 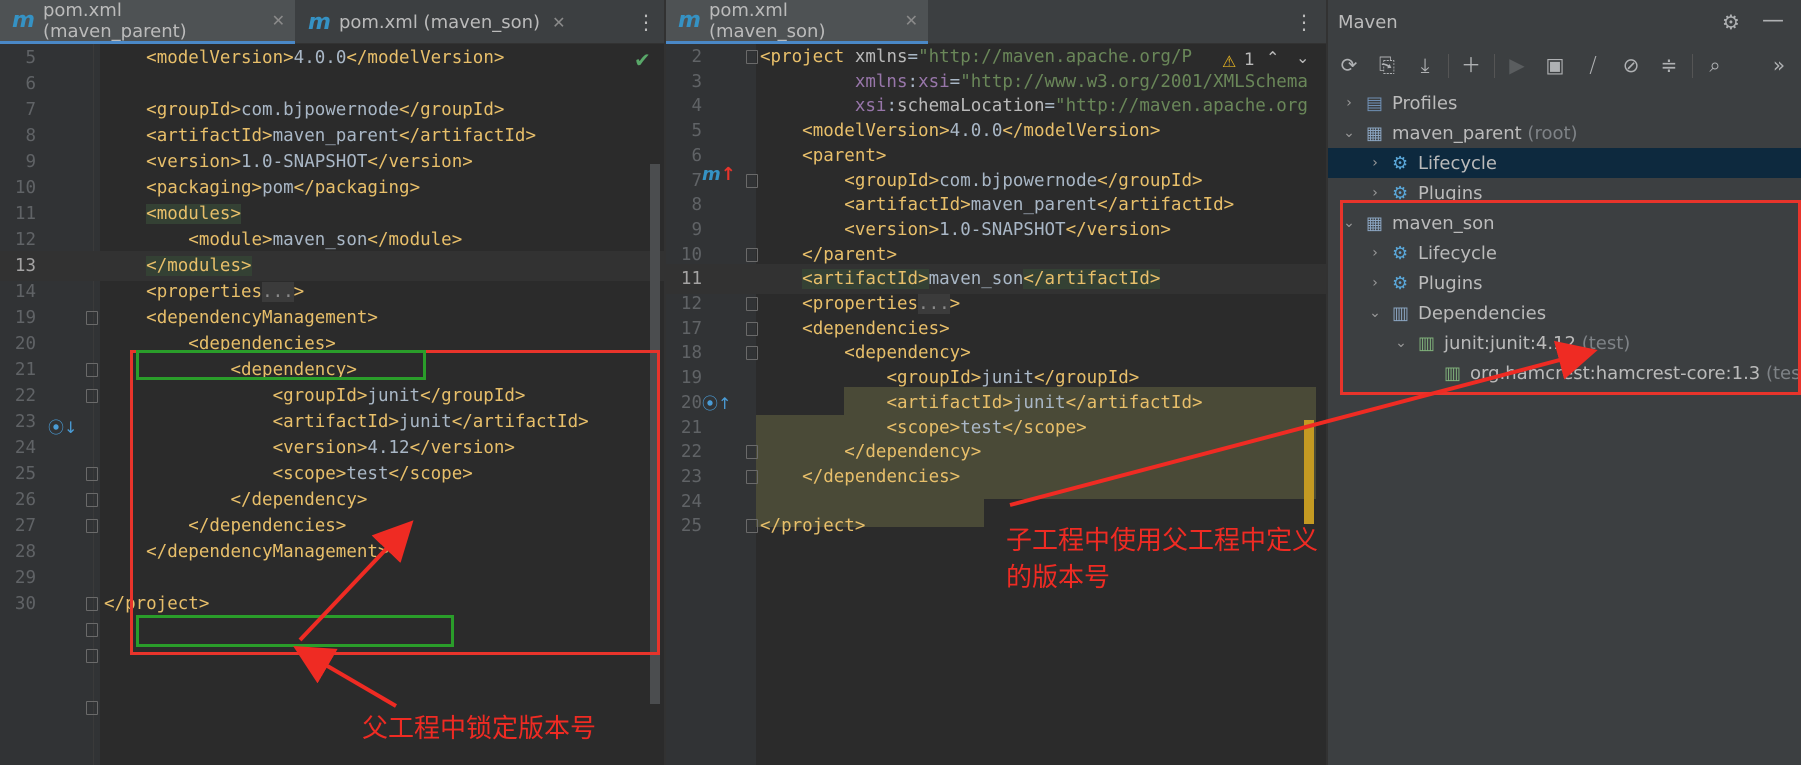 What do you see at coordinates (1485, 133) in the screenshot?
I see `maven-tree-label: maven_parent (root)` at bounding box center [1485, 133].